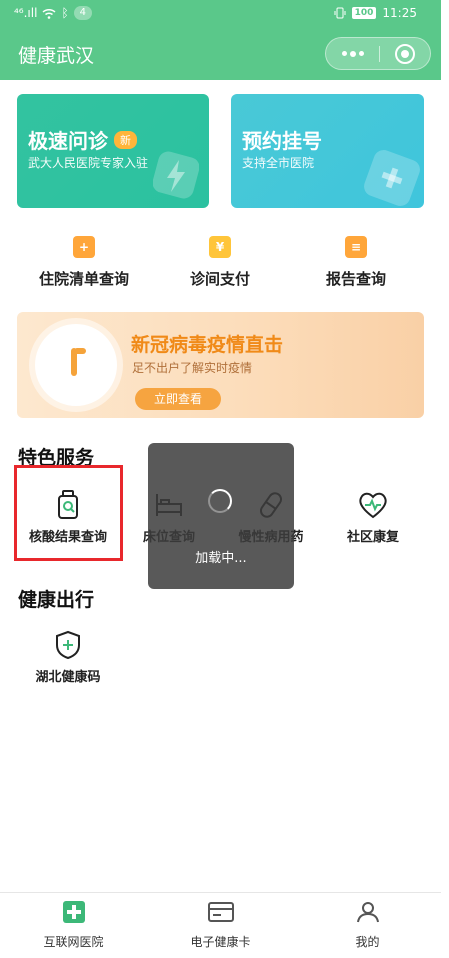 The image size is (449, 958). I want to click on tab-label: 互联网医院, so click(73, 942).